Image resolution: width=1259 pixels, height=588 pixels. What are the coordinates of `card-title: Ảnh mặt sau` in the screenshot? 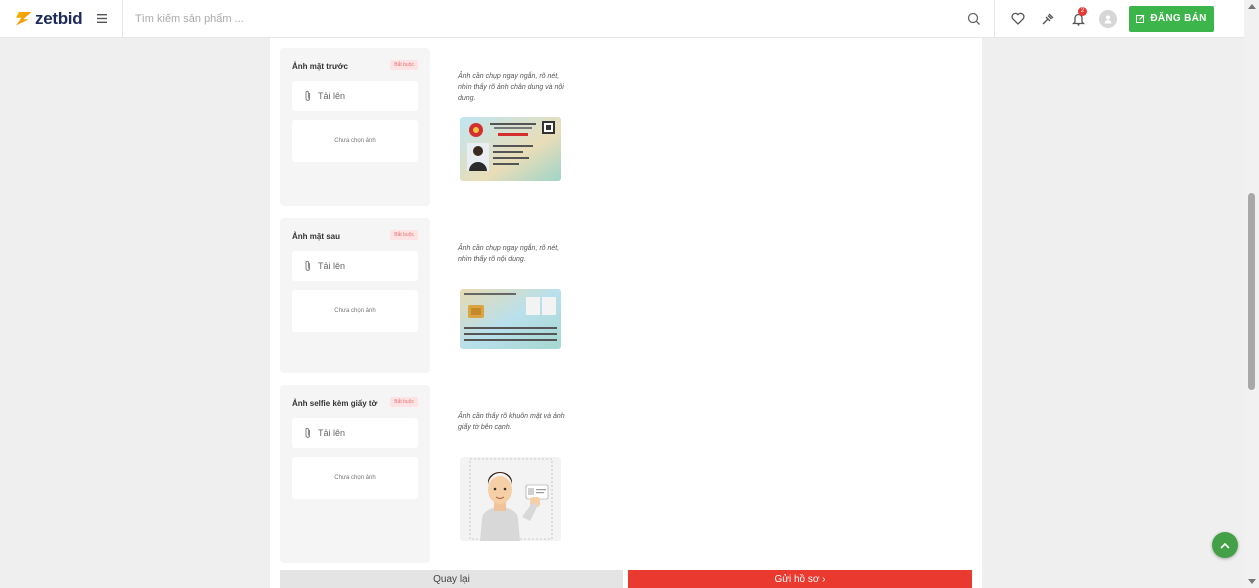 It's located at (316, 236).